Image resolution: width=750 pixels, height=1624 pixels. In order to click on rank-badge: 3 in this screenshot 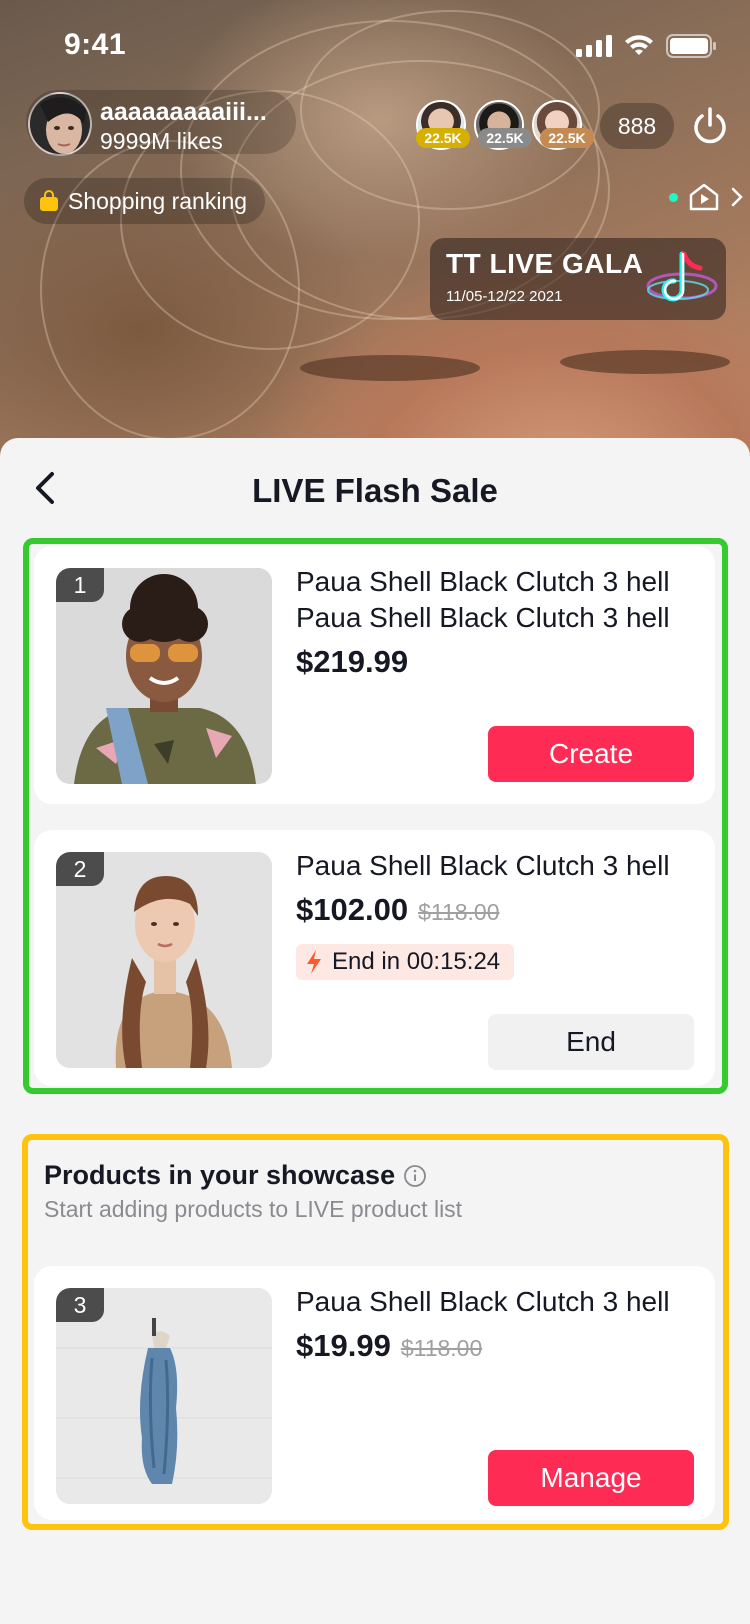, I will do `click(80, 1305)`.